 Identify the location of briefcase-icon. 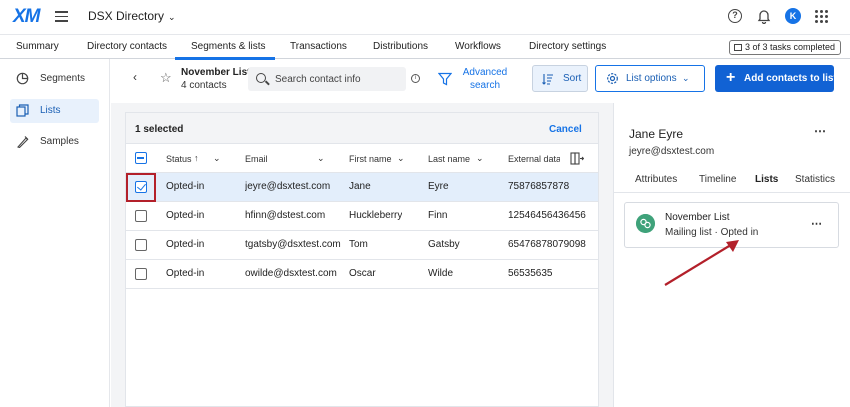
(738, 47).